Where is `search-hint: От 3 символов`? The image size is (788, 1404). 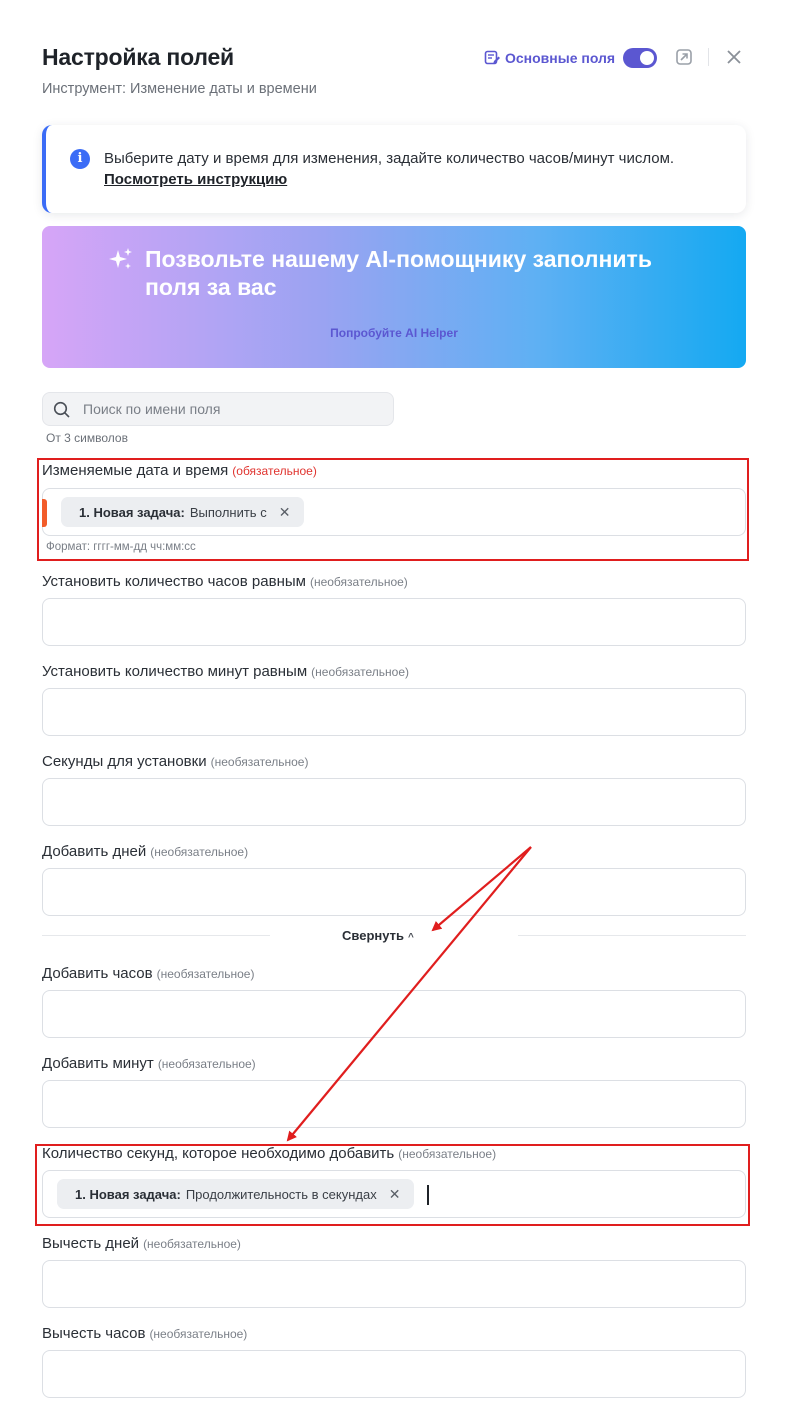
search-hint: От 3 символов is located at coordinates (87, 438).